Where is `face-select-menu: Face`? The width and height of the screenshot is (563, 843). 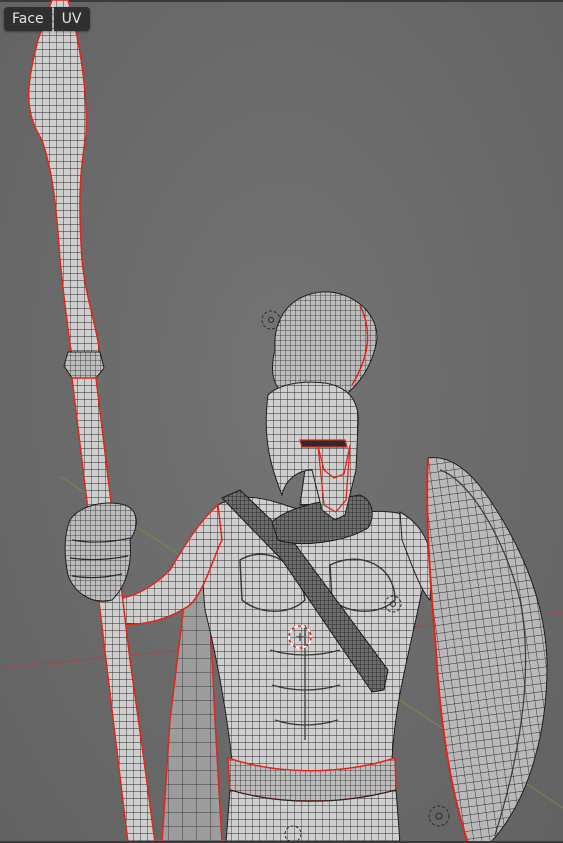 face-select-menu: Face is located at coordinates (28, 19).